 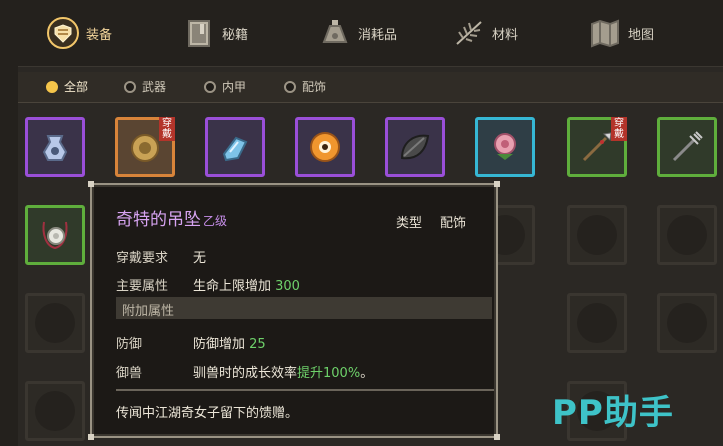 What do you see at coordinates (142, 258) in the screenshot?
I see `requirement-label: 穿戴要求` at bounding box center [142, 258].